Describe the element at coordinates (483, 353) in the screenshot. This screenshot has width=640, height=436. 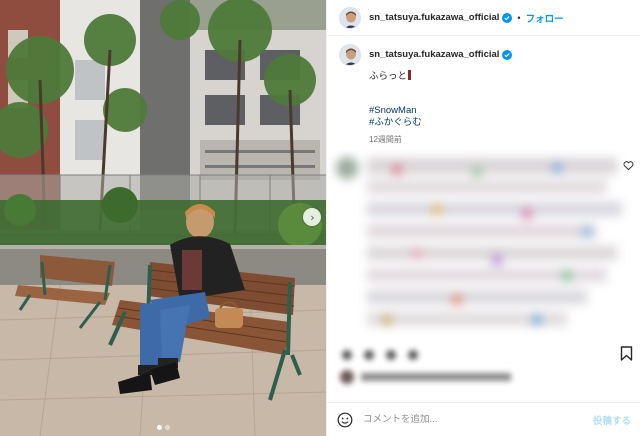
I see `action-bar` at that location.